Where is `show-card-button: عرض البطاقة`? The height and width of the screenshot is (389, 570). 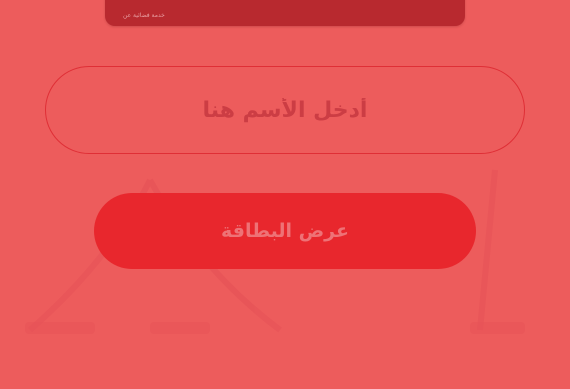
show-card-button: عرض البطاقة is located at coordinates (285, 231).